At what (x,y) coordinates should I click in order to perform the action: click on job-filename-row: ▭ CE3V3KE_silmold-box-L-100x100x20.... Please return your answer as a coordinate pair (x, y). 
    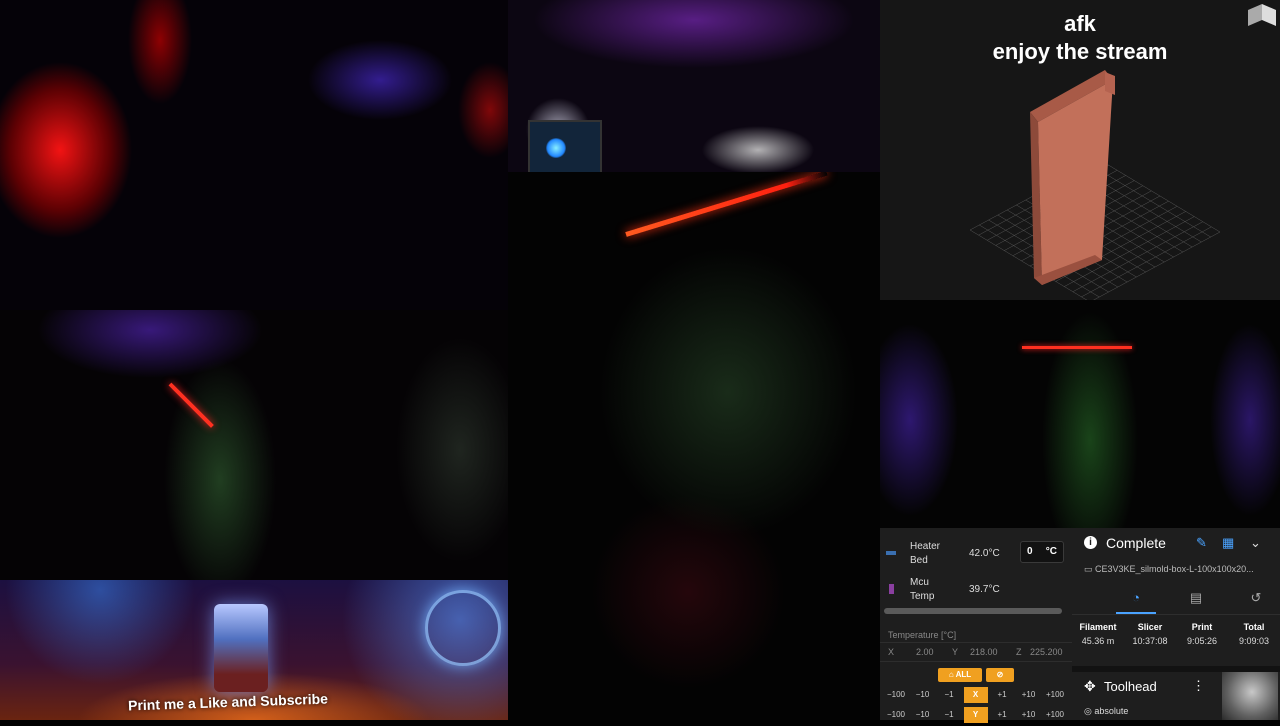
    Looking at the image, I should click on (1182, 569).